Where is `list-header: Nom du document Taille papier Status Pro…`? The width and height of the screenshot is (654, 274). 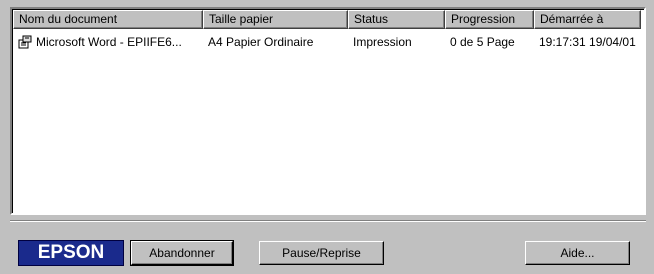 list-header: Nom du document Taille papier Status Pro… is located at coordinates (328, 19).